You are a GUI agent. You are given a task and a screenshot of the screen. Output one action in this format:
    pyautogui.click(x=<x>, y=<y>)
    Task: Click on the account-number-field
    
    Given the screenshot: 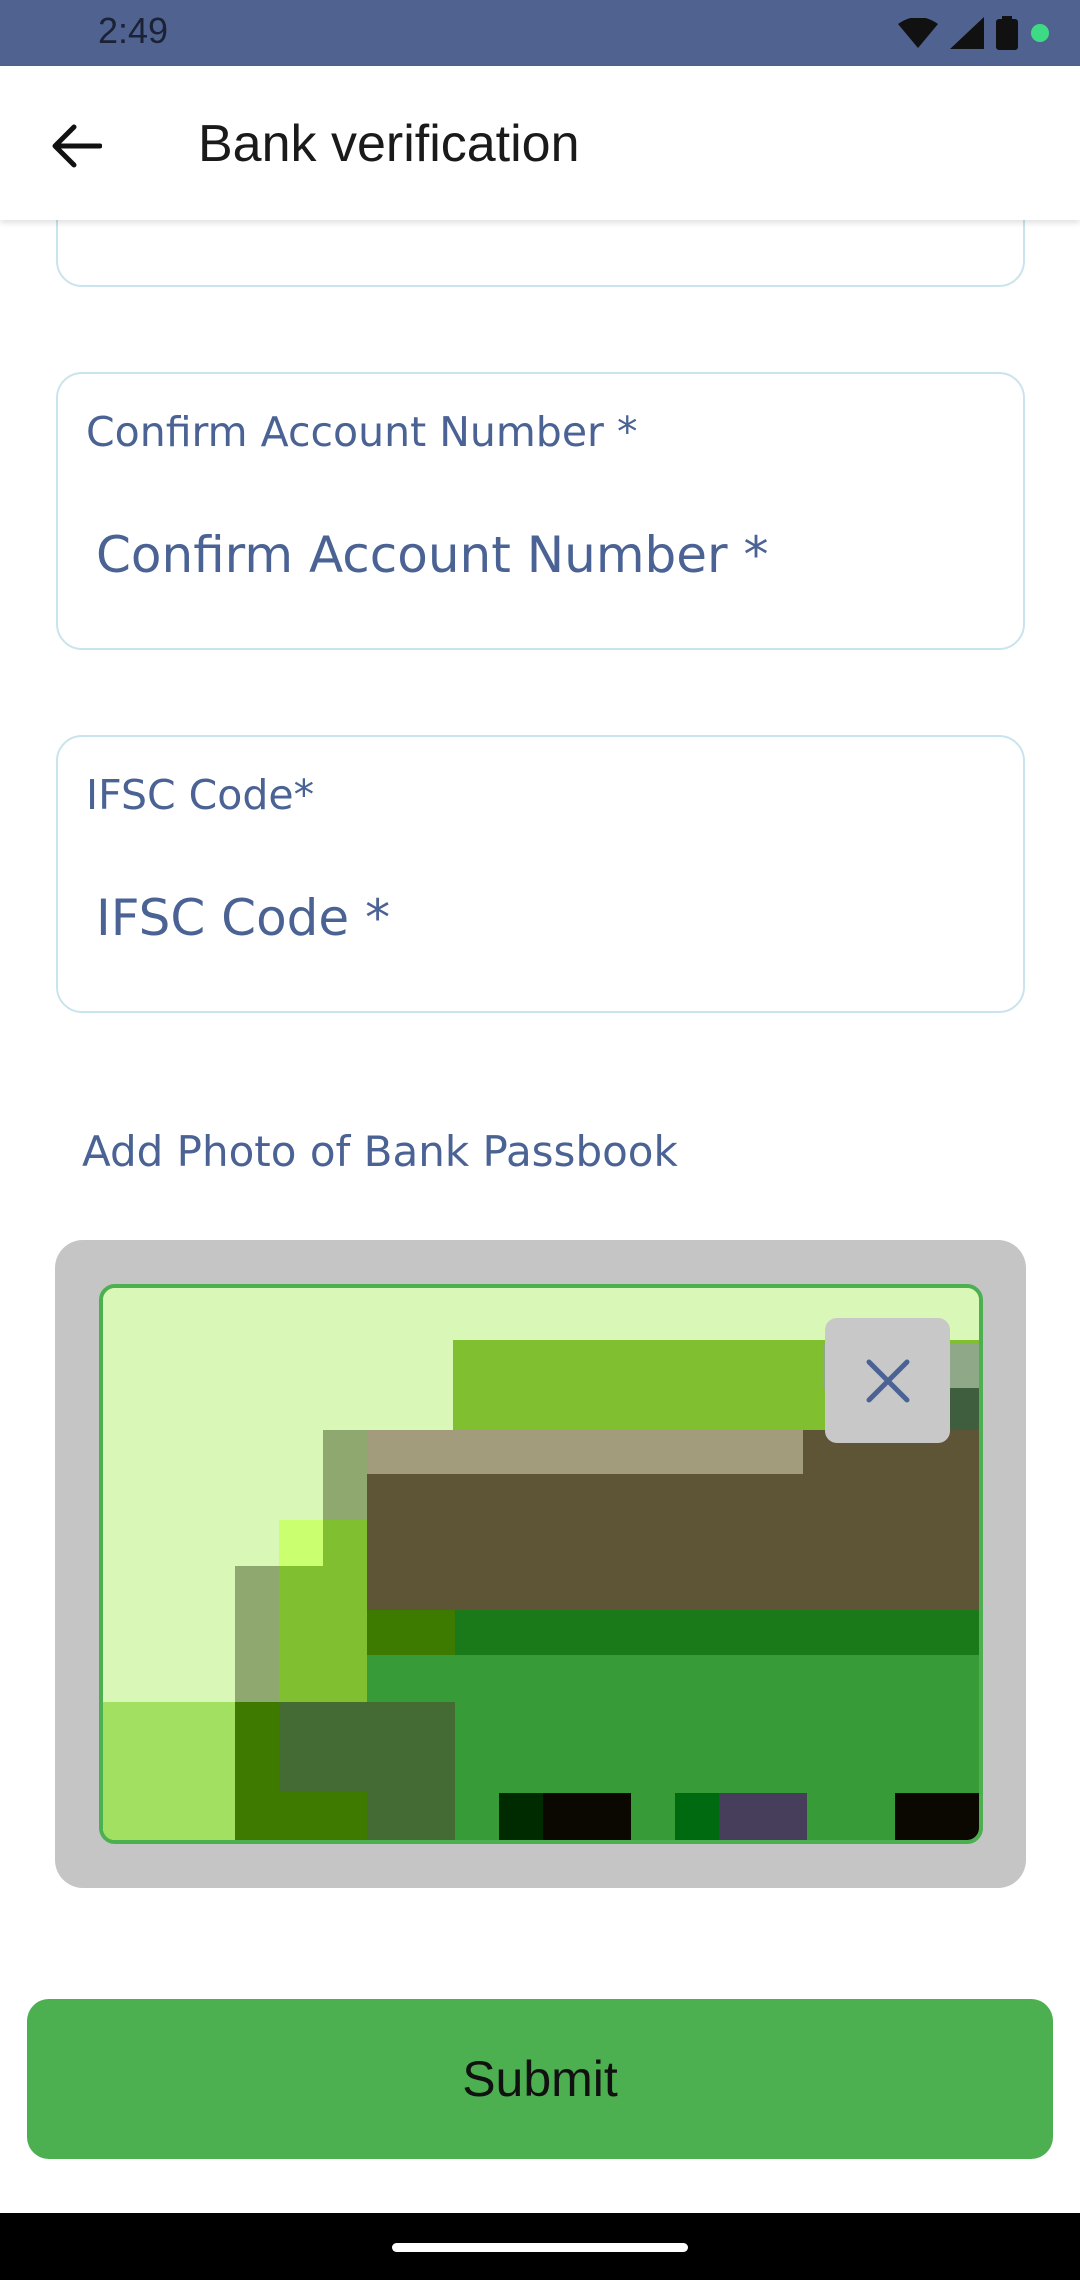 What is the action you would take?
    pyautogui.click(x=540, y=253)
    